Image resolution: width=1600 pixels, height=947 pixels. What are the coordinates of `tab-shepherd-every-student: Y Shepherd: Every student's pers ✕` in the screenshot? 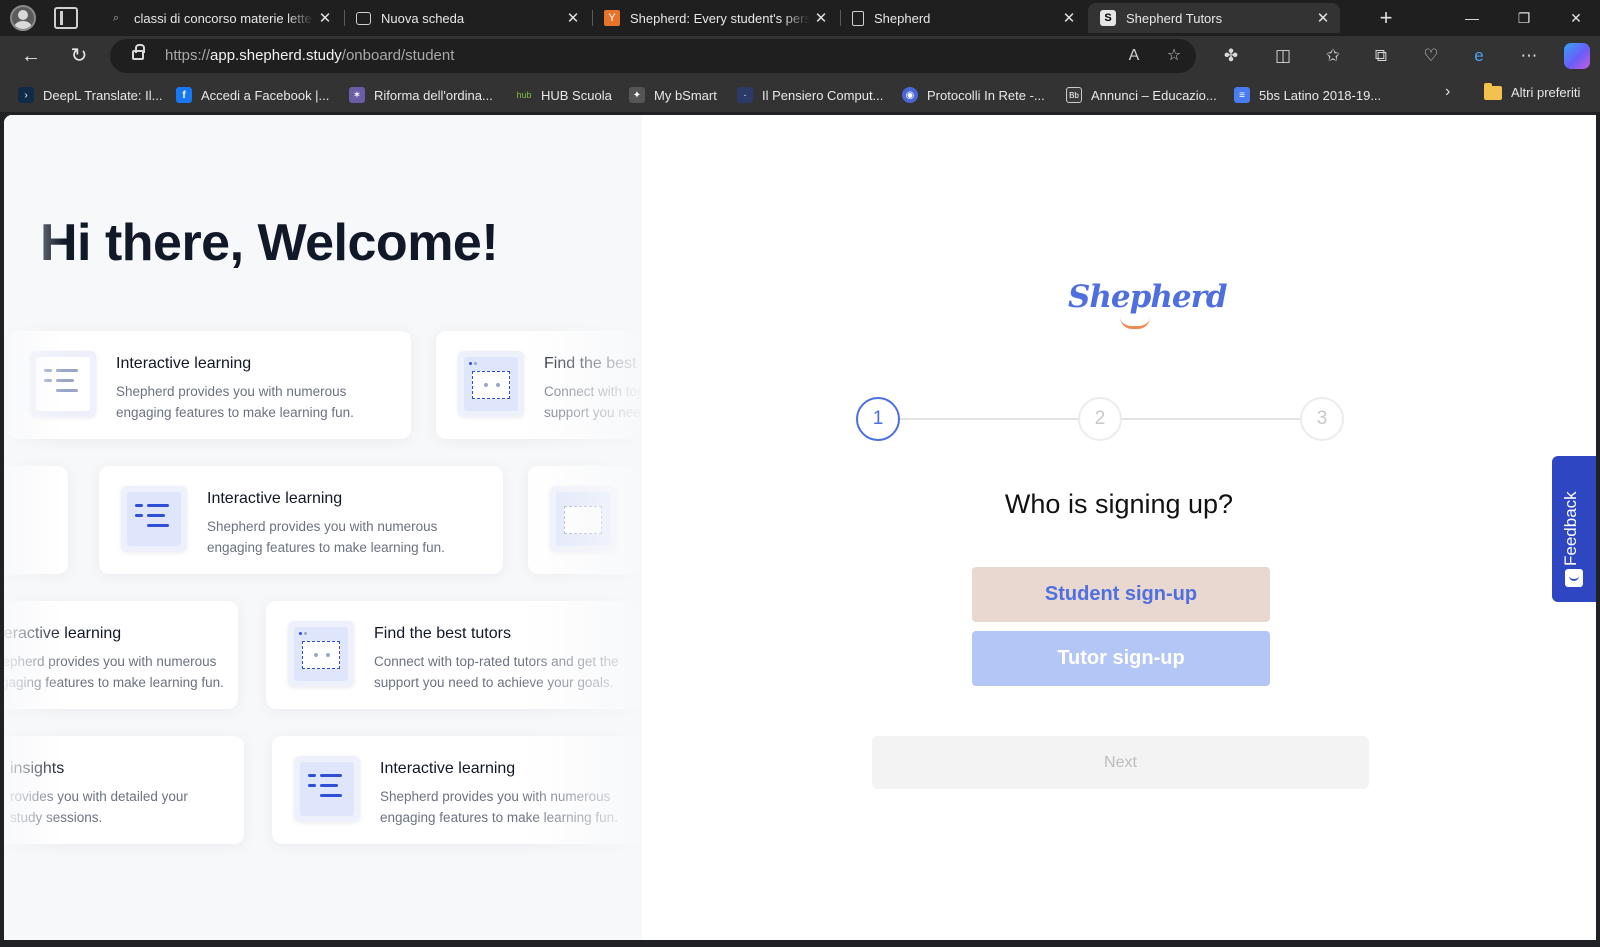 It's located at (715, 18).